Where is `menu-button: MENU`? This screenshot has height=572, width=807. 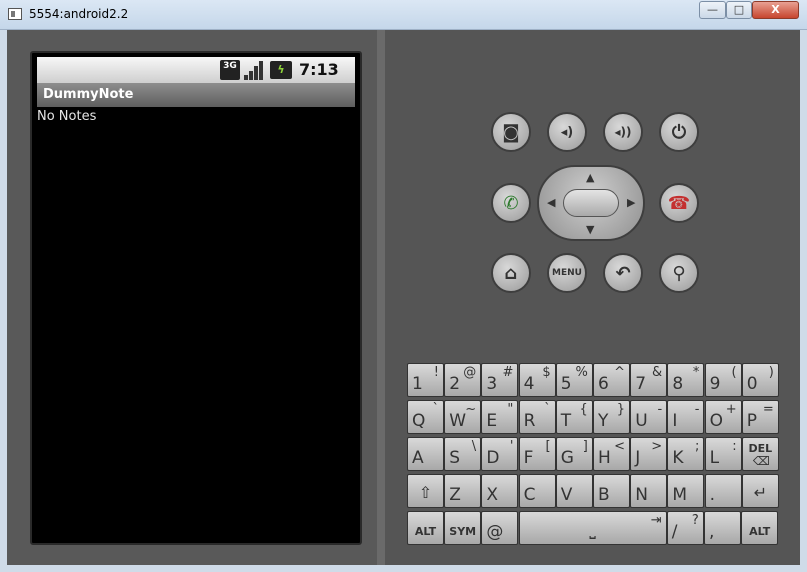 menu-button: MENU is located at coordinates (567, 273).